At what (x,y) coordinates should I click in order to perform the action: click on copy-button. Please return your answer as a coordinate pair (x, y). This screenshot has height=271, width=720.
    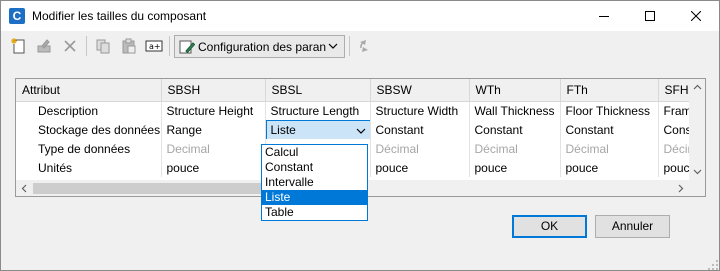
    Looking at the image, I should click on (103, 46).